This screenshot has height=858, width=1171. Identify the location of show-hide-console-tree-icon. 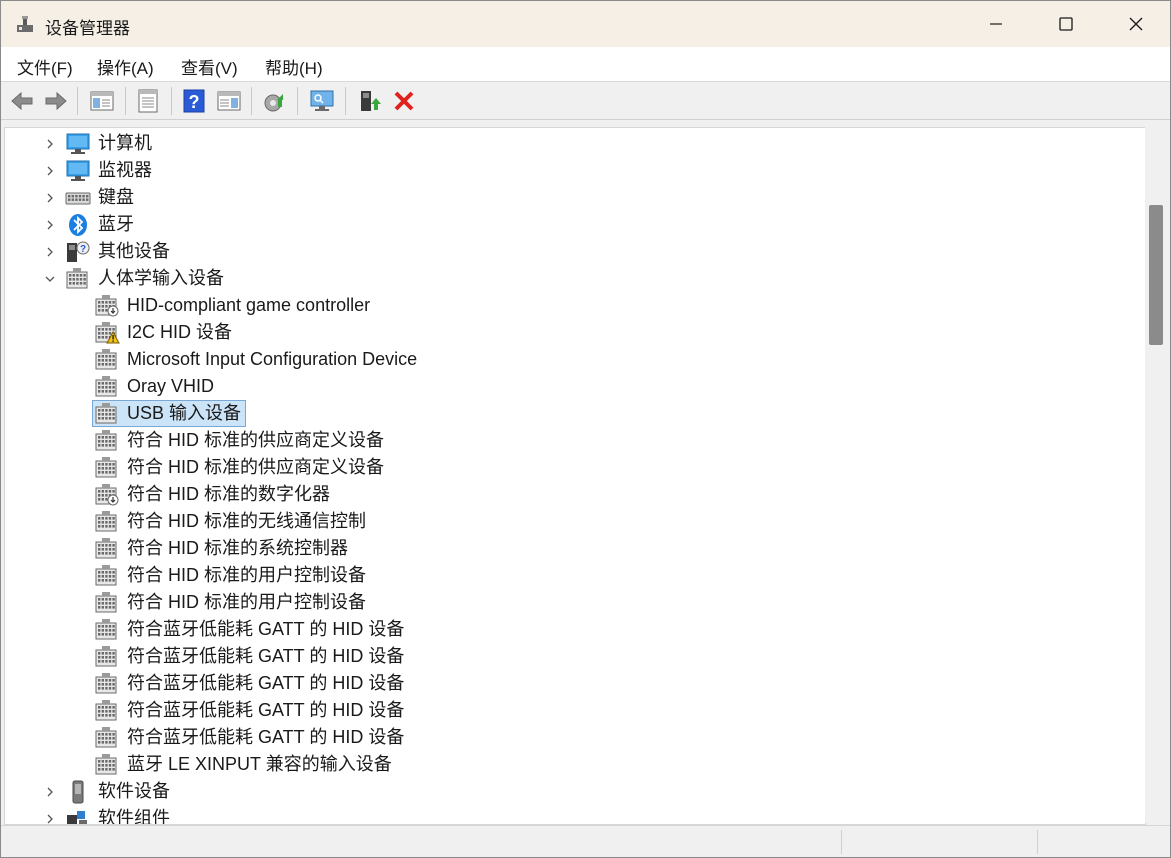
(102, 101).